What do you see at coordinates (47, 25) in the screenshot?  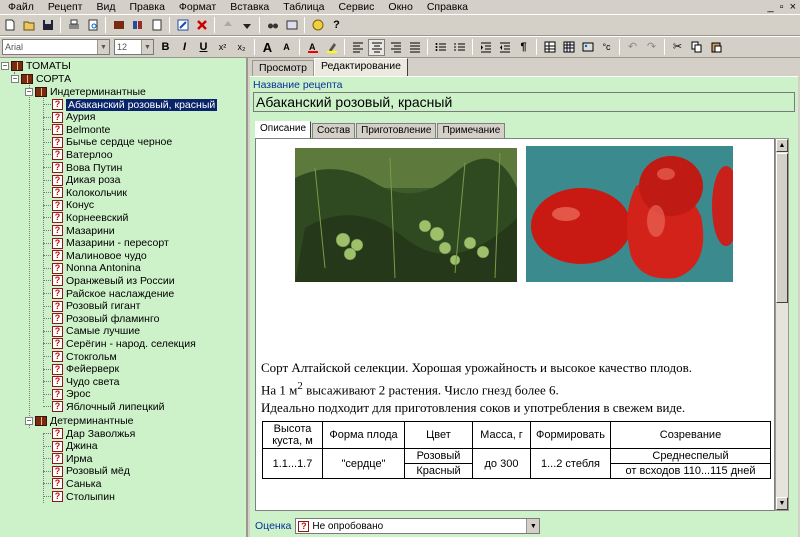 I see `save-icon` at bounding box center [47, 25].